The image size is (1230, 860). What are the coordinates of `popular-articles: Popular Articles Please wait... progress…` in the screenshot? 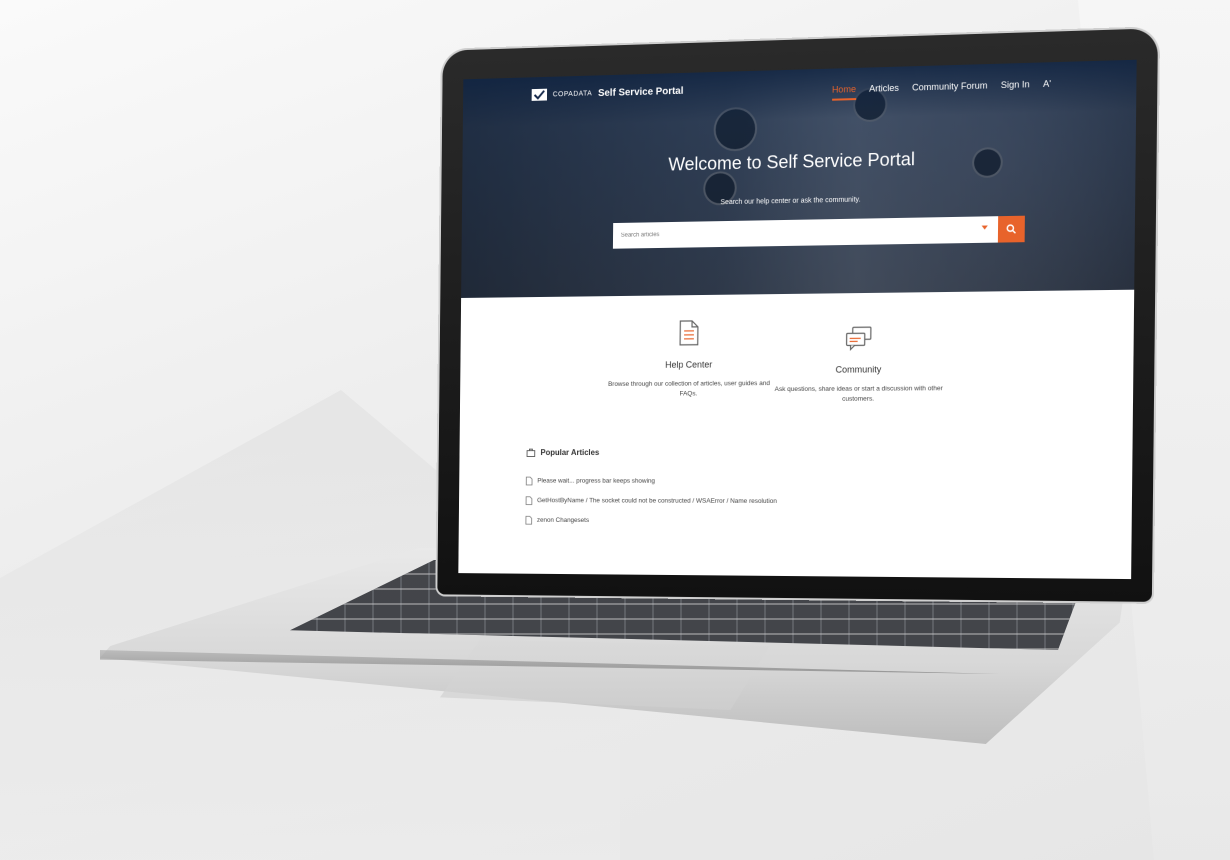 It's located at (804, 490).